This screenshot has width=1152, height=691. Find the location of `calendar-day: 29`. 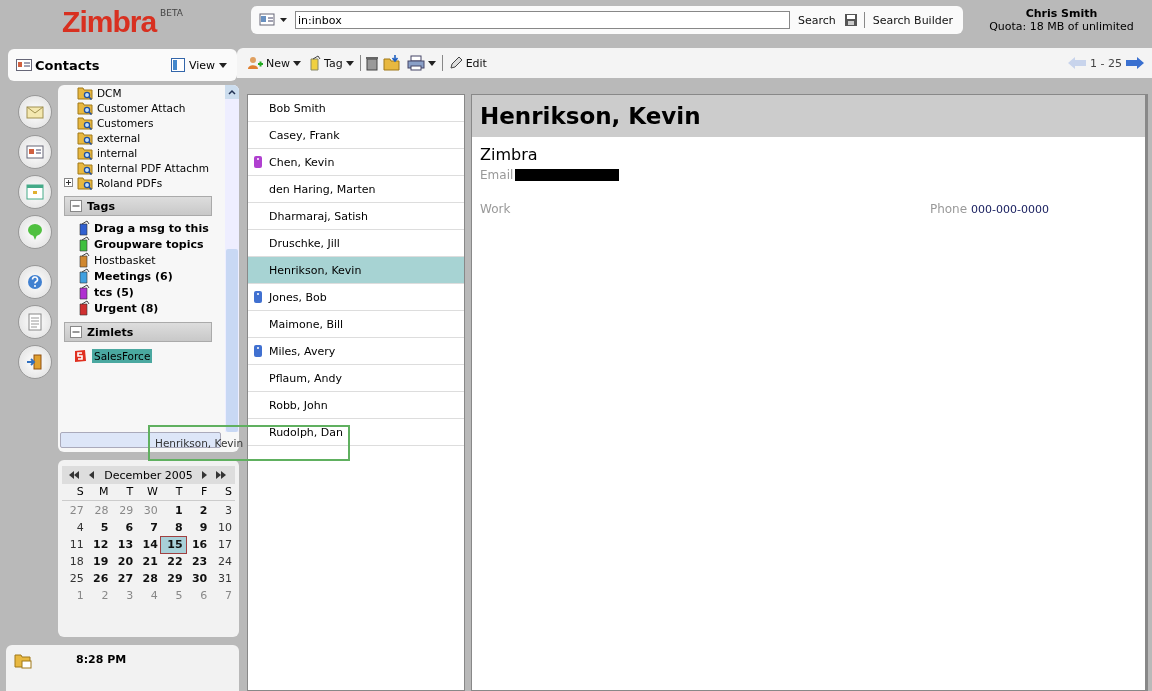

calendar-day: 29 is located at coordinates (173, 579).